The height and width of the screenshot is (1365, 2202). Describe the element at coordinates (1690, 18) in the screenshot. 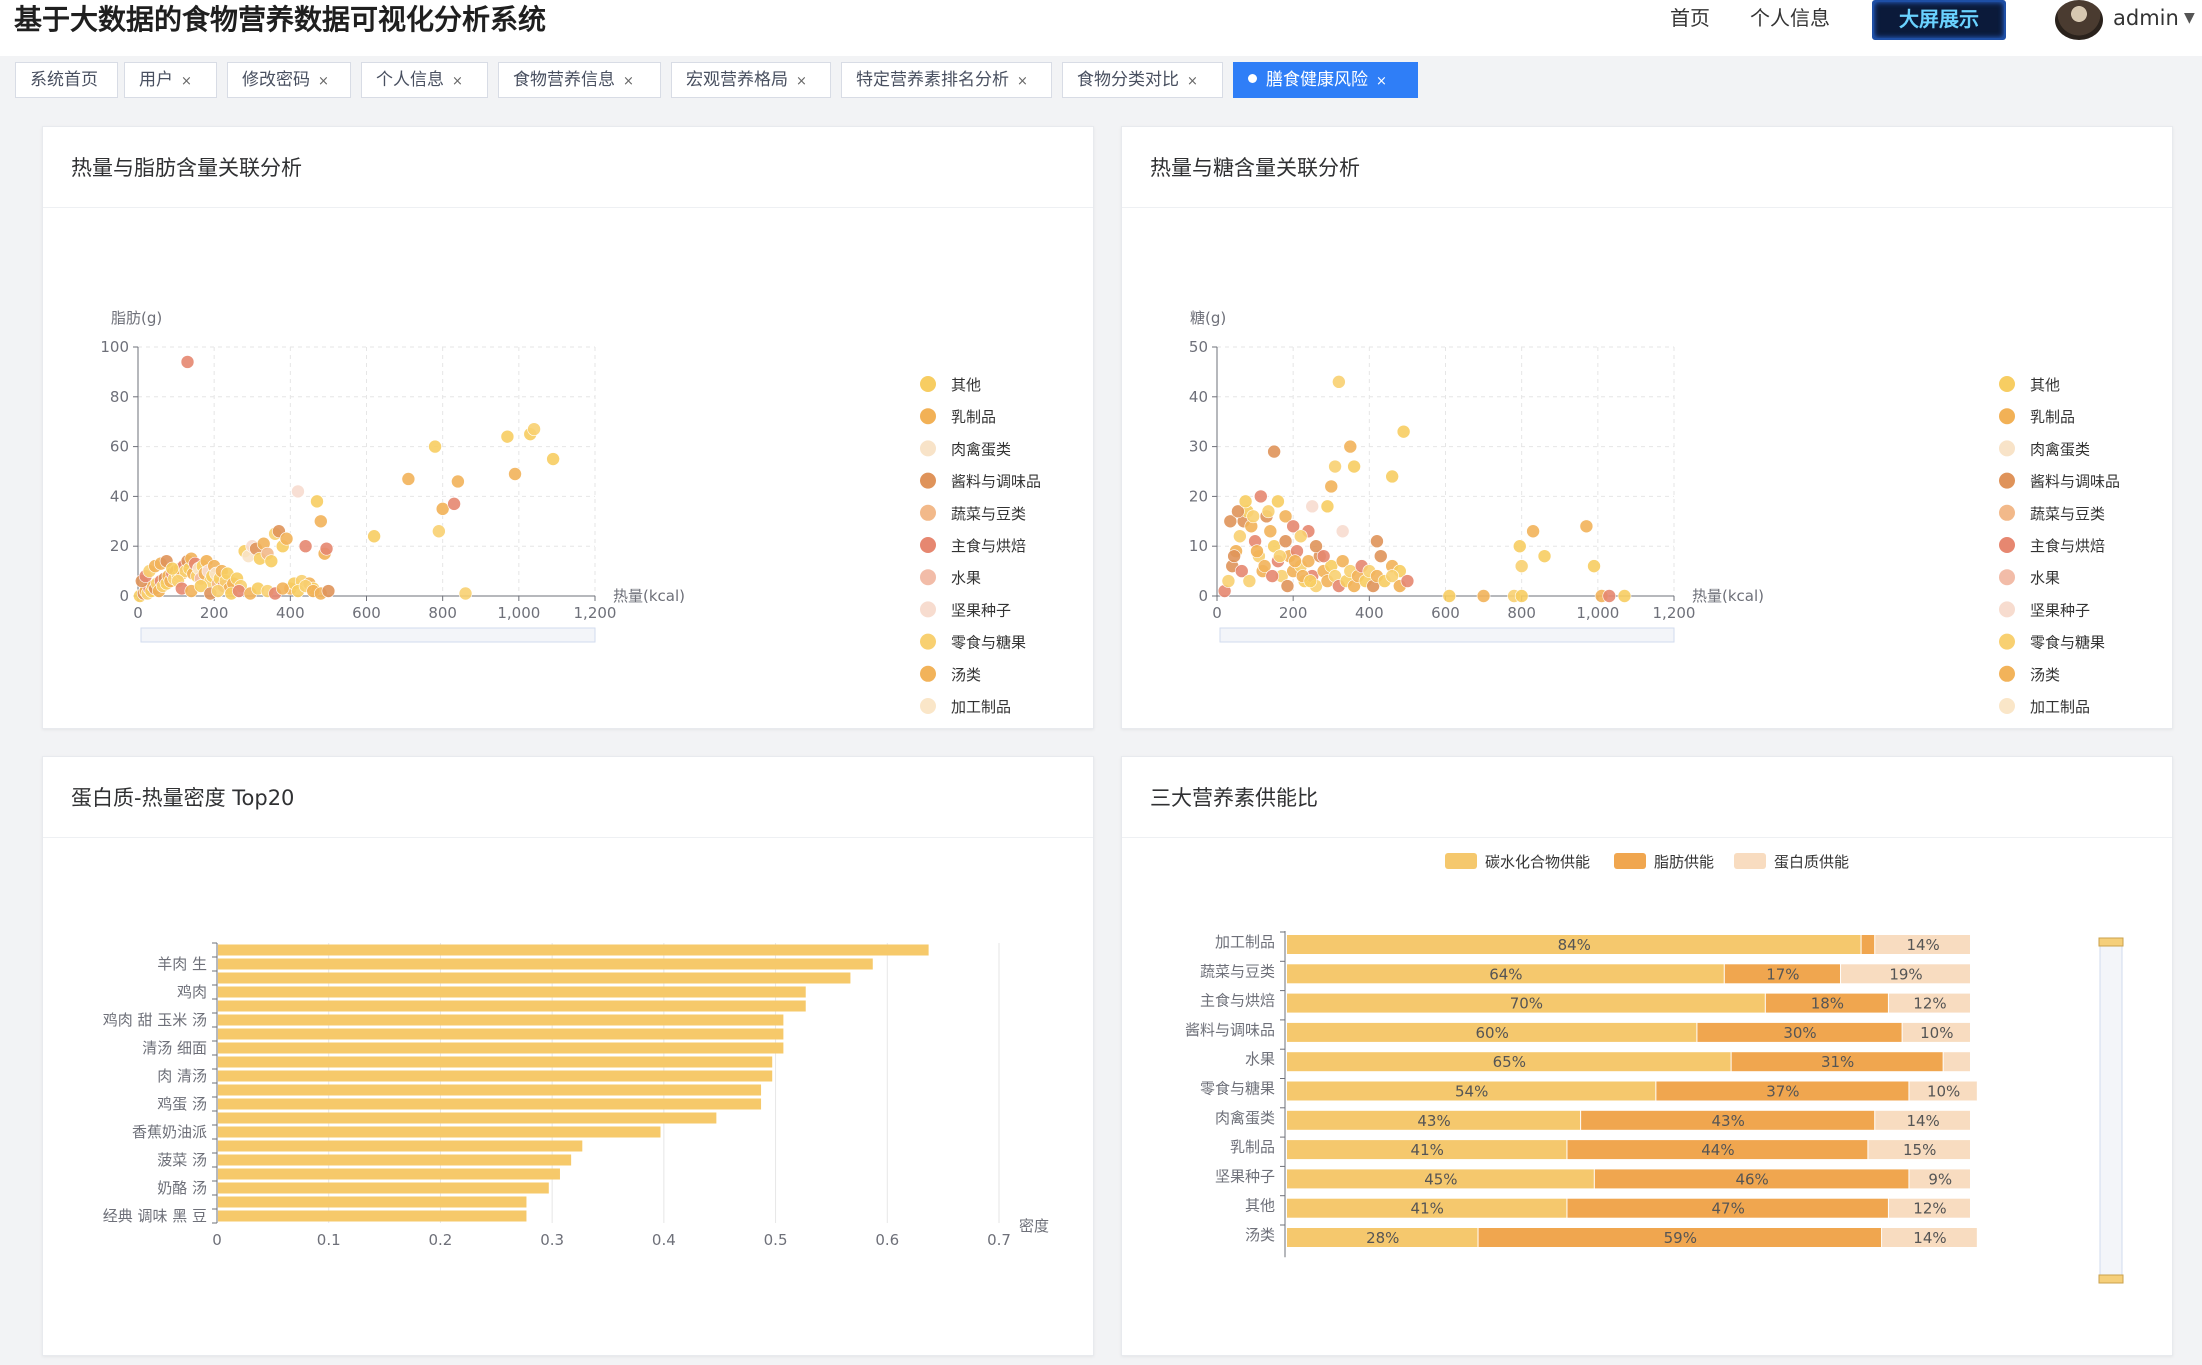

I see `nav-home-link: 首页` at that location.